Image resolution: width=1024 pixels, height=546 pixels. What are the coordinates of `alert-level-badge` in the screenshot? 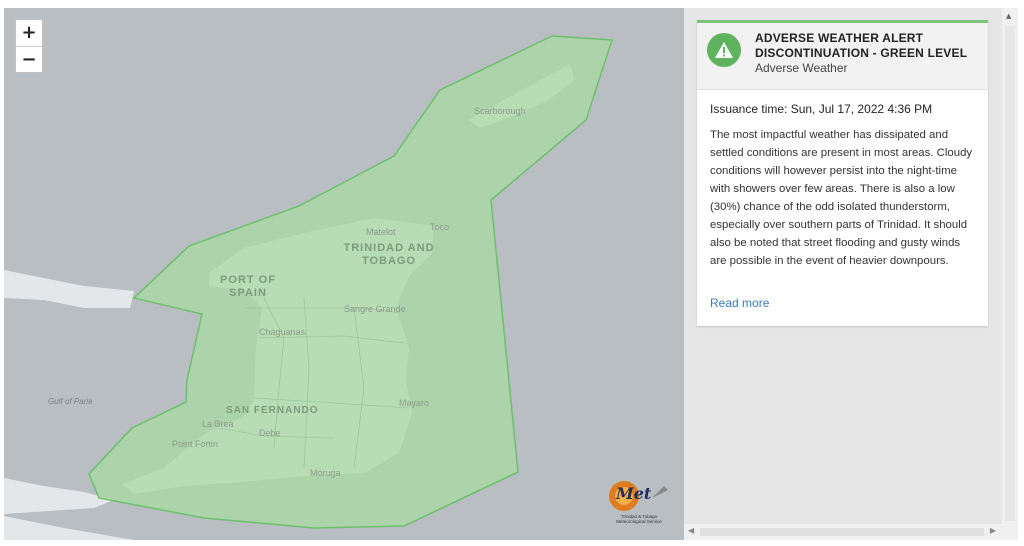 It's located at (724, 50).